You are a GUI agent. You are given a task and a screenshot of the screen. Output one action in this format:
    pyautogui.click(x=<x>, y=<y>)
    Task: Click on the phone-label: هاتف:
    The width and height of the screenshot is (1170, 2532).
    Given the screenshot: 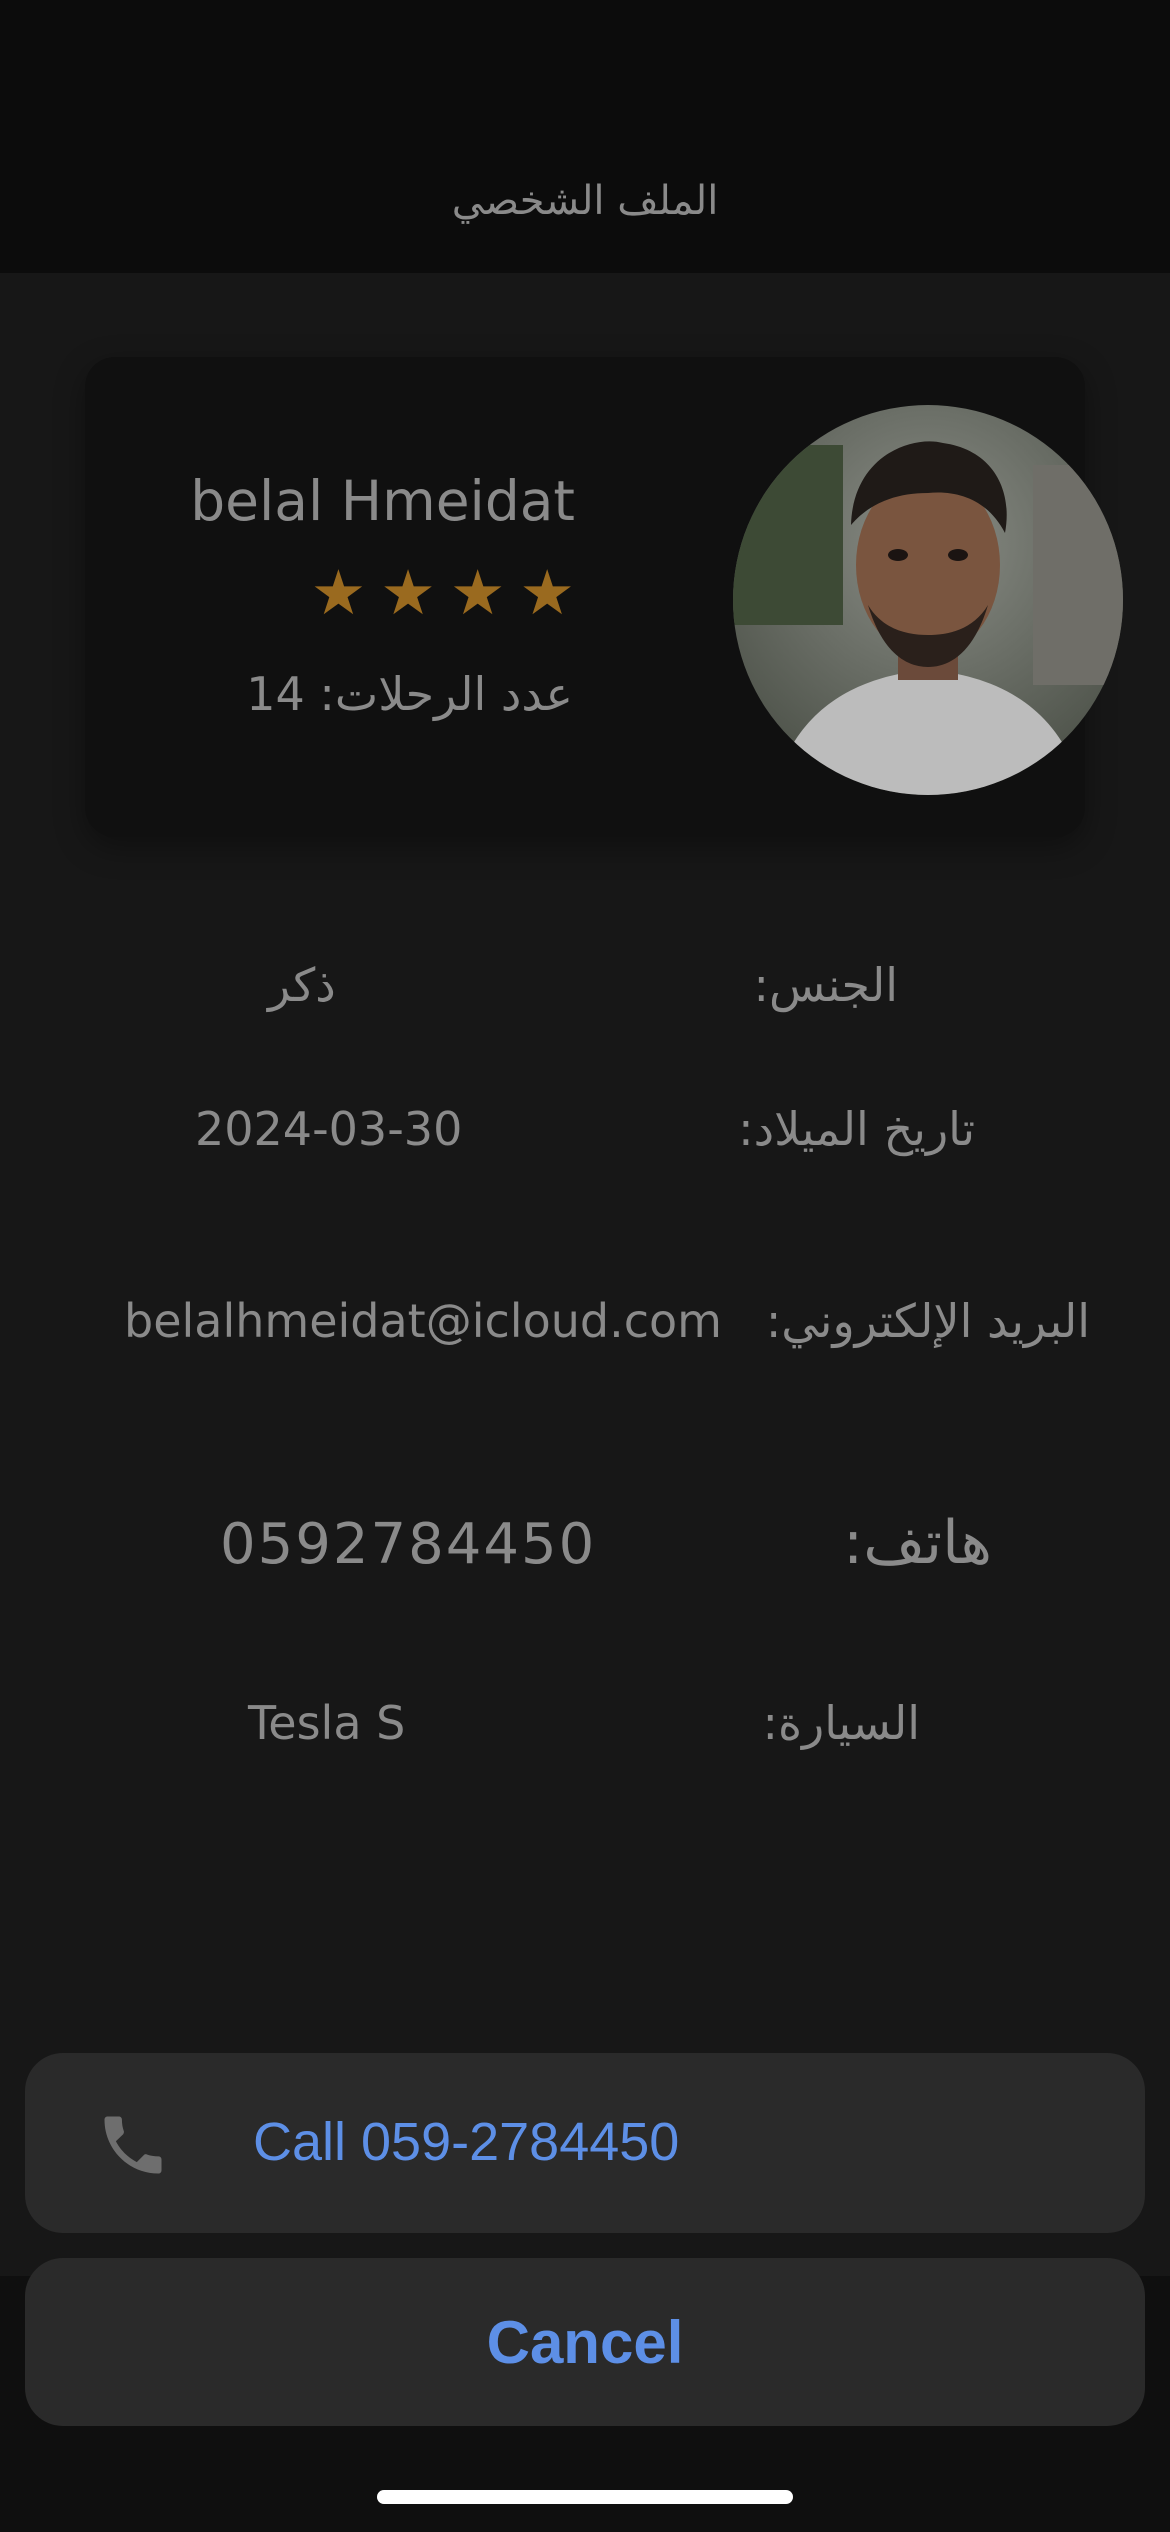 What is the action you would take?
    pyautogui.click(x=917, y=1543)
    